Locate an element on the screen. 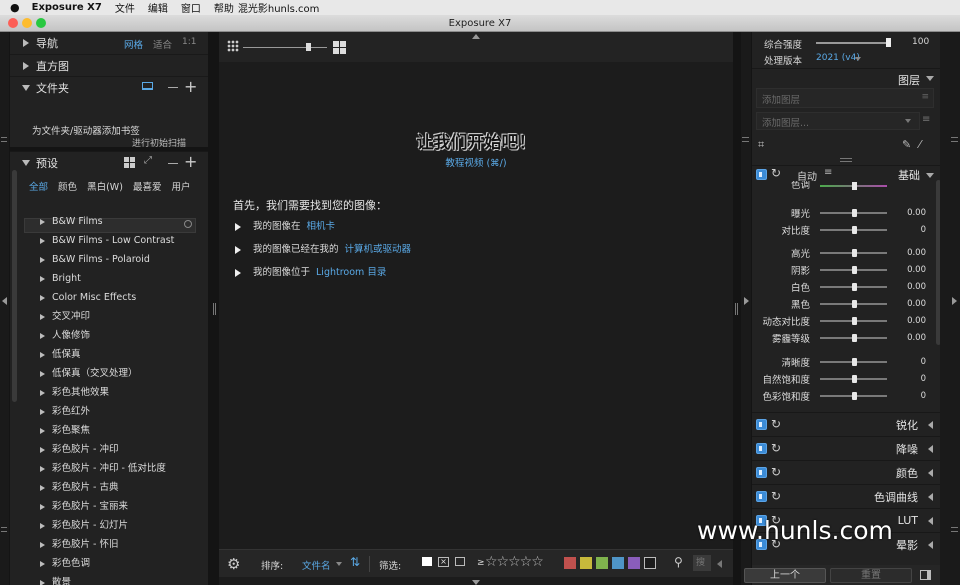  adjustment-section-header: ↻ 颜色 is located at coordinates (846, 472).